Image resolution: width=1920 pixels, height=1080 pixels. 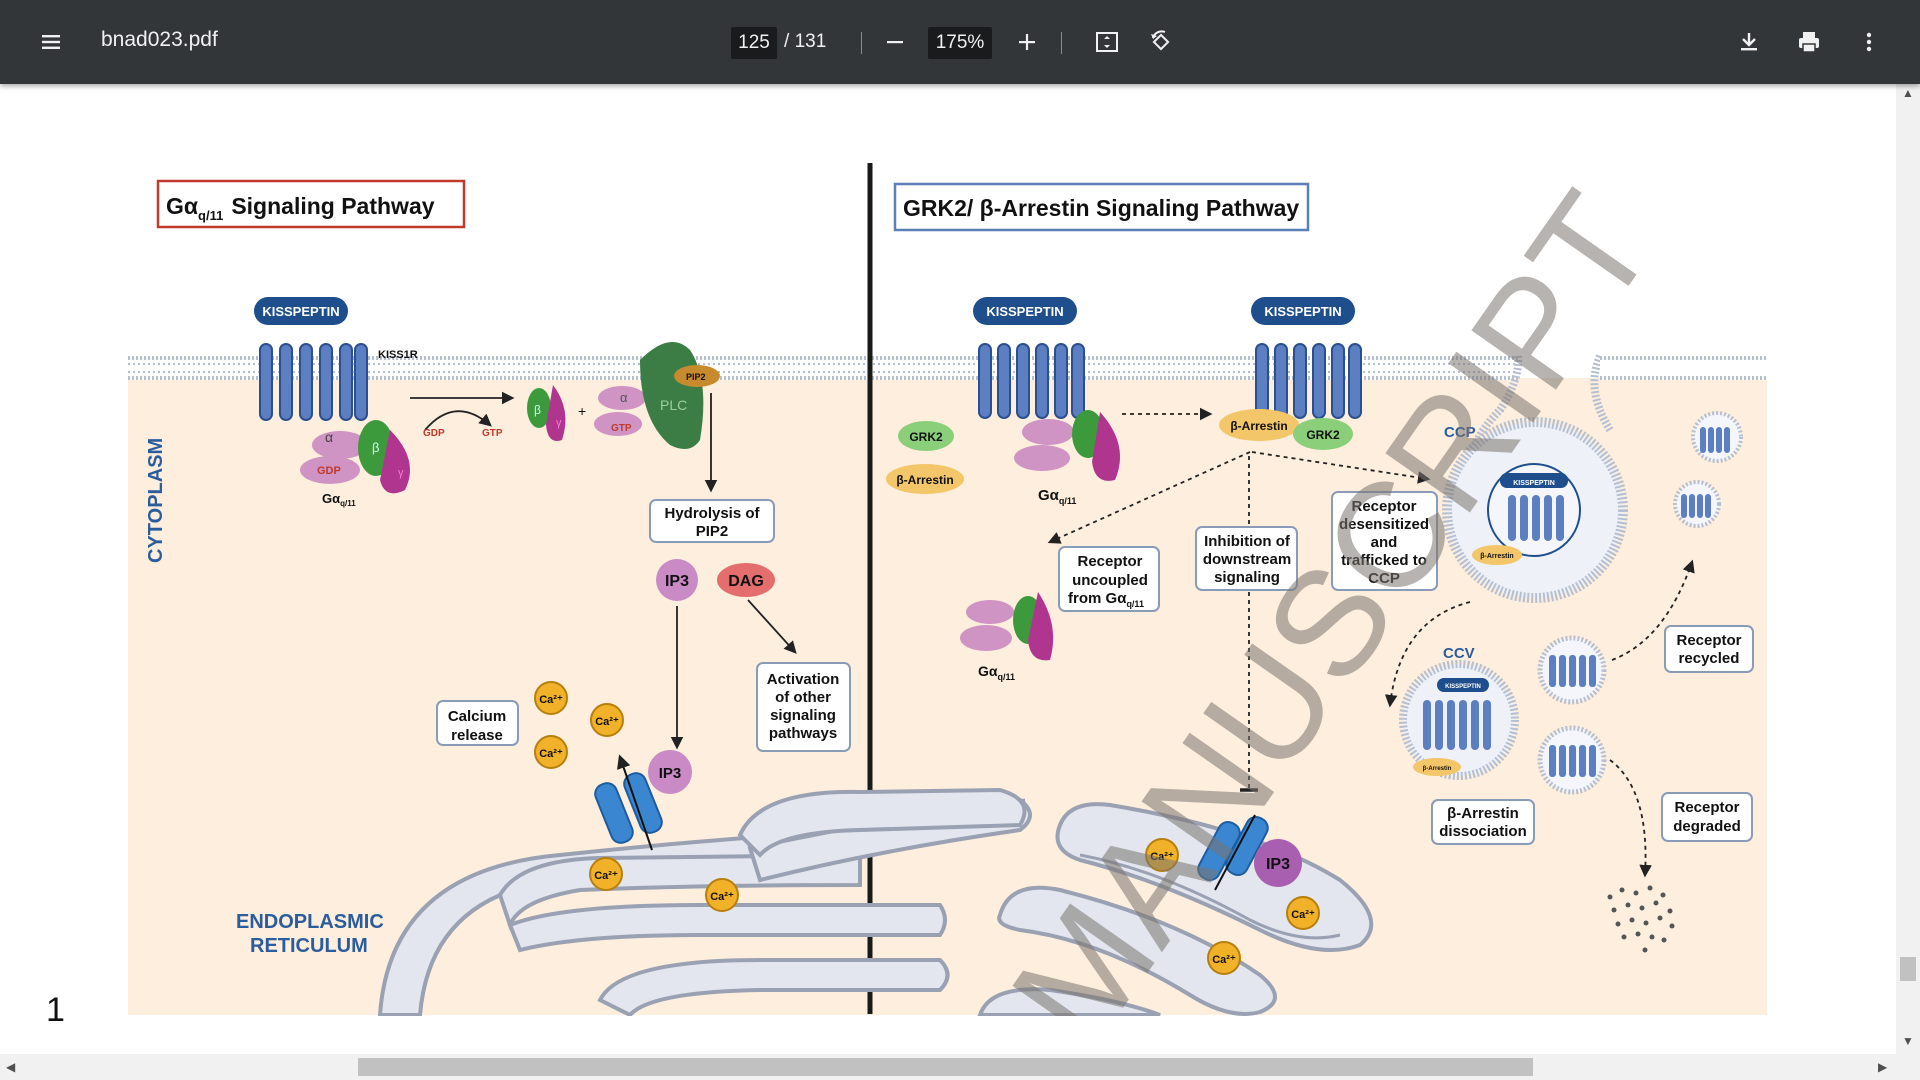 What do you see at coordinates (477, 735) in the screenshot?
I see `calcium-line2: release` at bounding box center [477, 735].